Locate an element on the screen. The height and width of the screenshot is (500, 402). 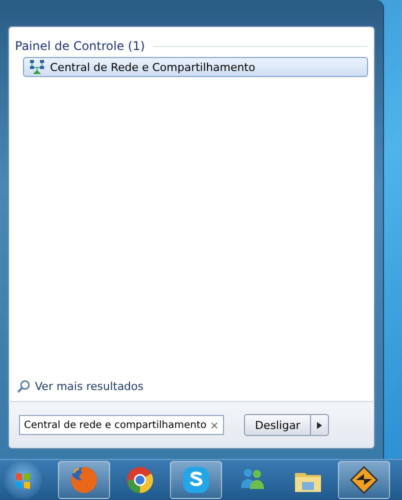
caret-icon is located at coordinates (319, 425).